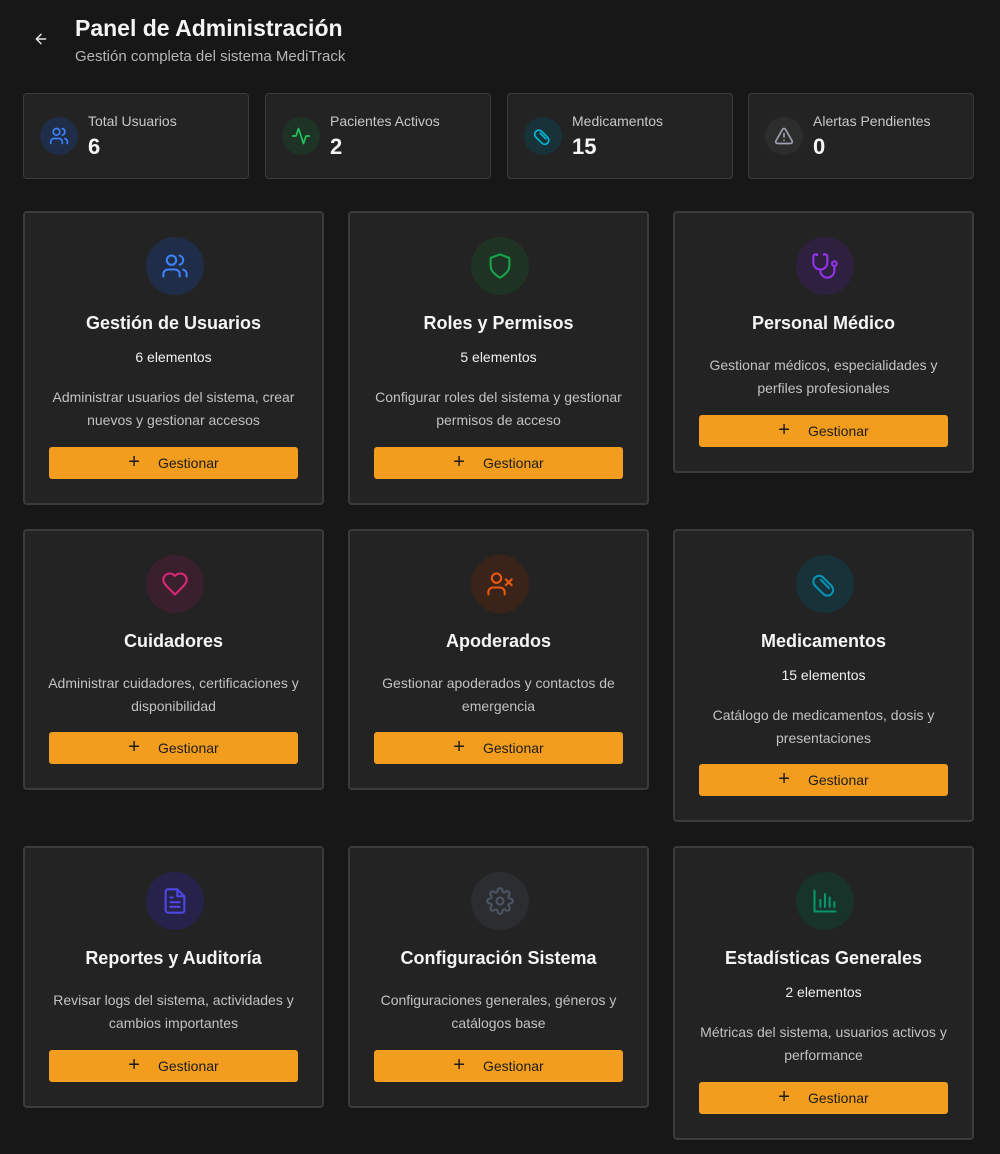 This screenshot has width=1000, height=1154. Describe the element at coordinates (784, 136) in the screenshot. I see `alert-triangle-icon` at that location.